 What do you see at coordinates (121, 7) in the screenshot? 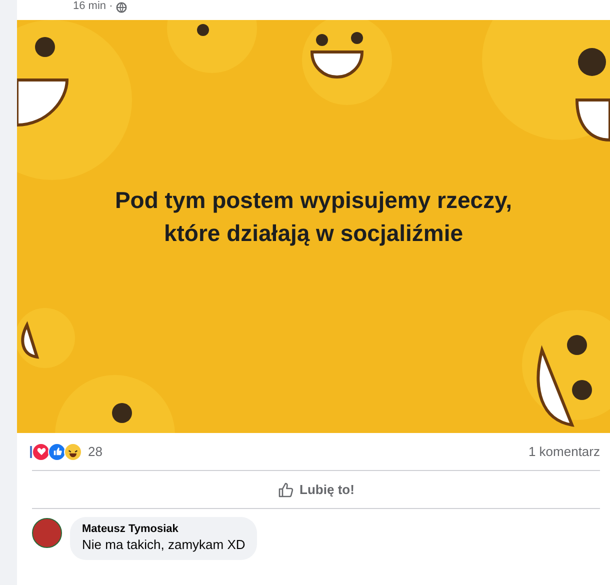
I see `globe-icon` at bounding box center [121, 7].